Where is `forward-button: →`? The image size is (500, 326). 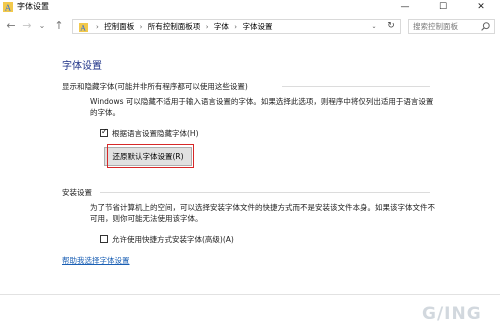 forward-button: → is located at coordinates (27, 26).